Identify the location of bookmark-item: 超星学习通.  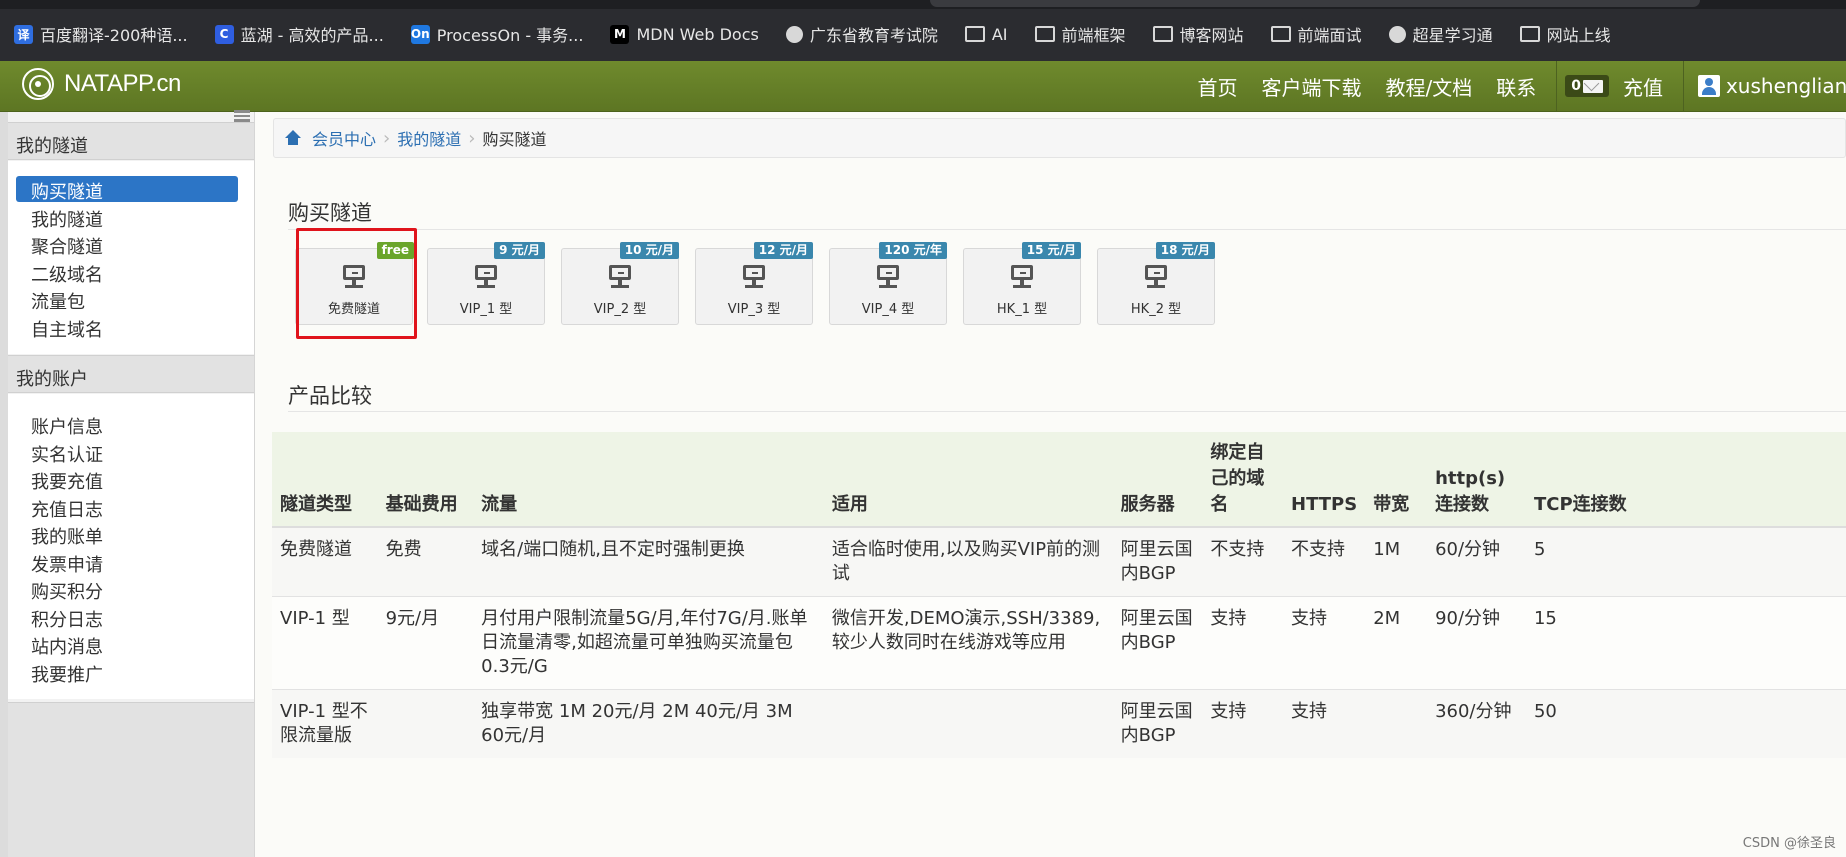
(1440, 34).